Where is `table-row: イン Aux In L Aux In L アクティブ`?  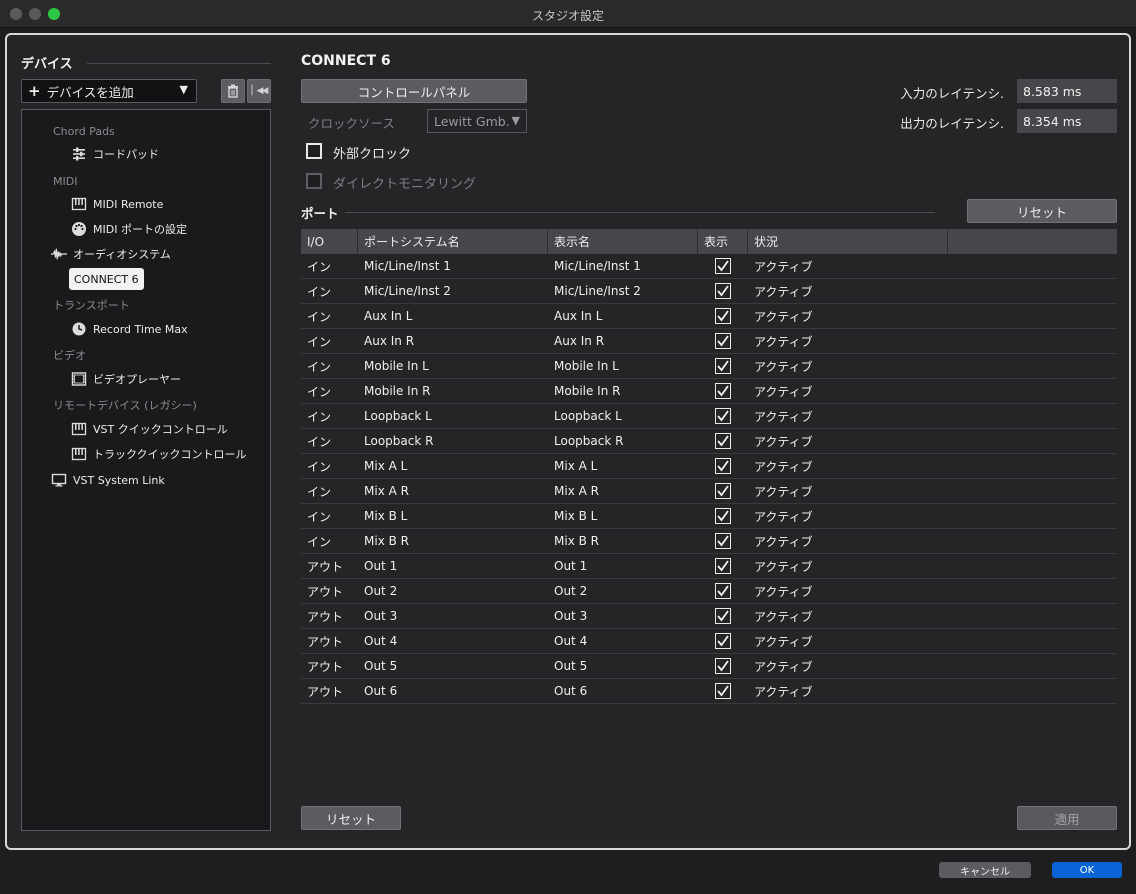 table-row: イン Aux In L Aux In L アクティブ is located at coordinates (709, 316).